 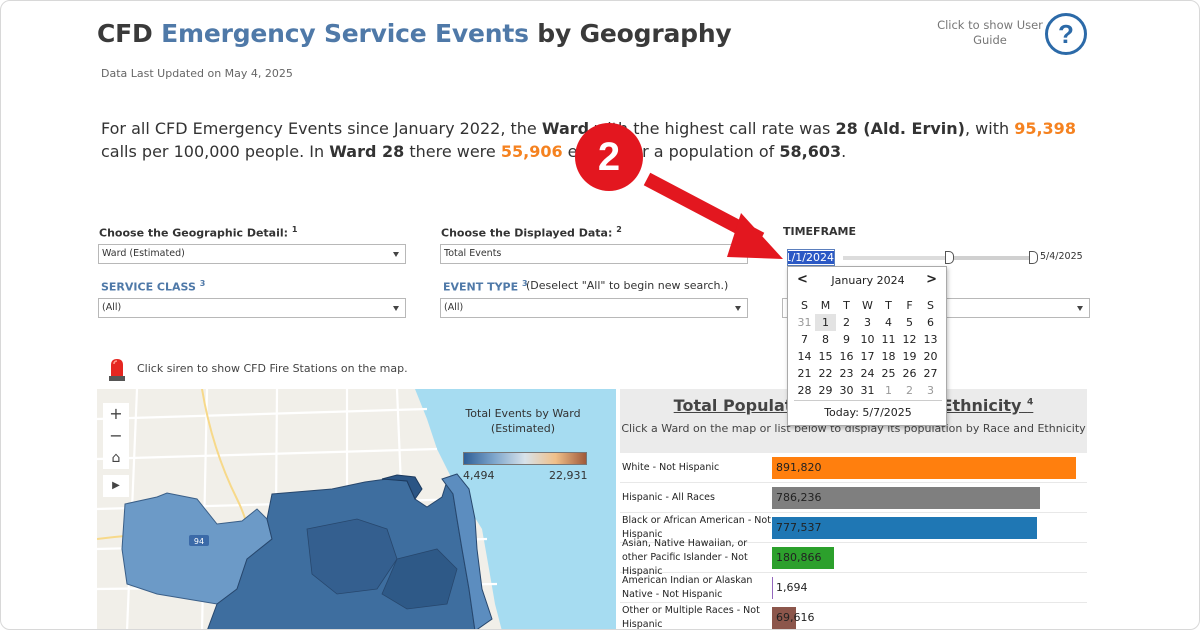 I want to click on timeframe-slider-range, so click(x=896, y=258).